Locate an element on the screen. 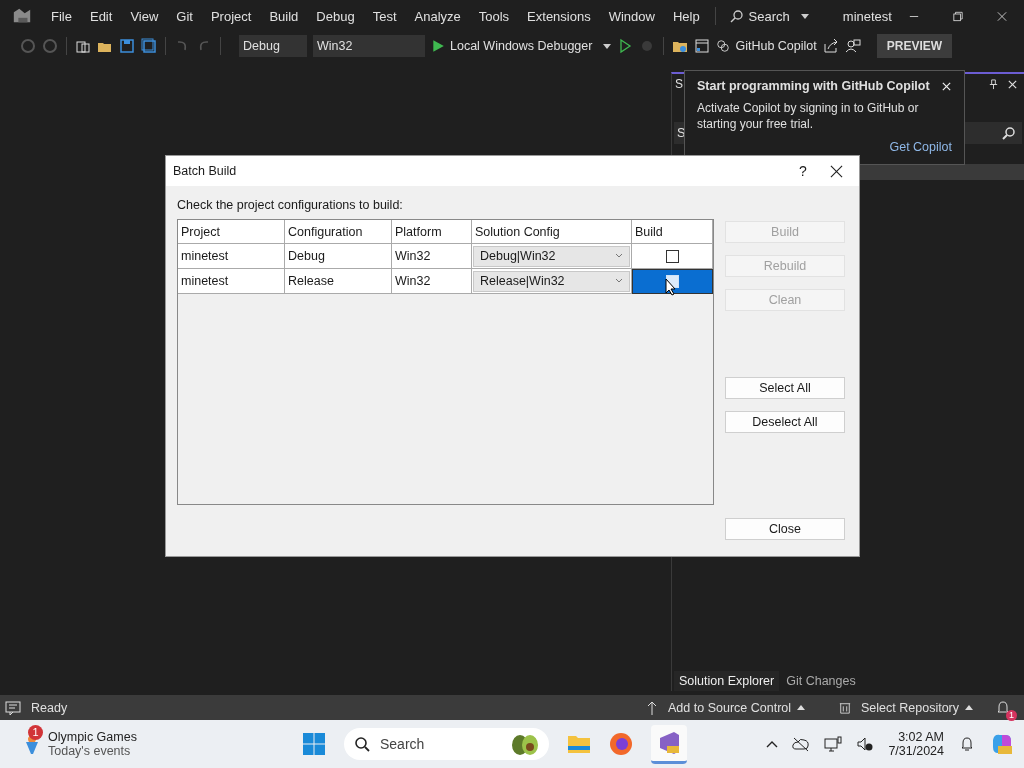  menu-item: Help is located at coordinates (686, 16).